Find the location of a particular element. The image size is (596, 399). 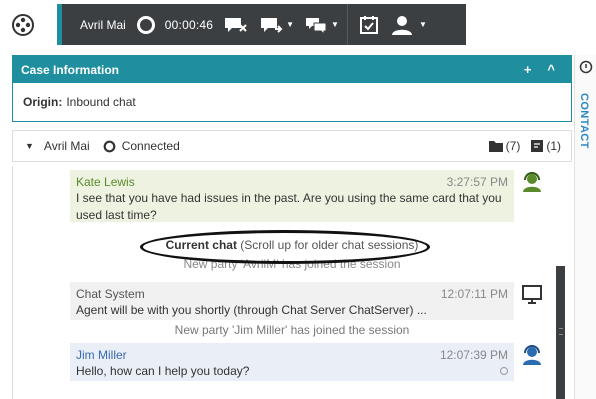

party-status: Connected is located at coordinates (150, 146).